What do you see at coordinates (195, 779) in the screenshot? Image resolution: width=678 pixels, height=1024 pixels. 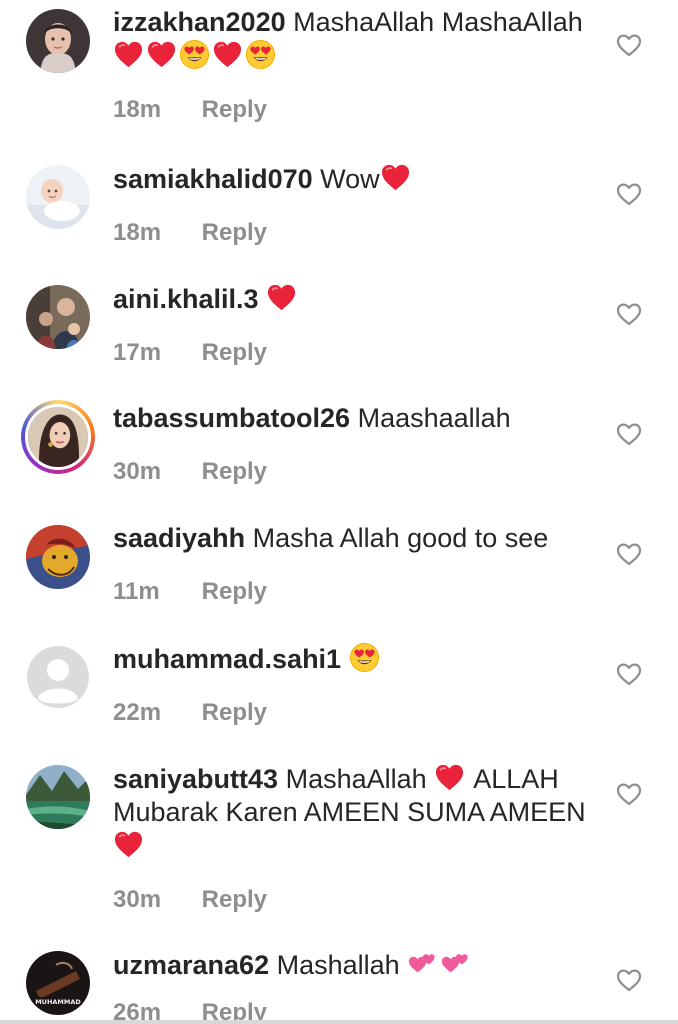 I see `comment-username: saniyabutt43` at bounding box center [195, 779].